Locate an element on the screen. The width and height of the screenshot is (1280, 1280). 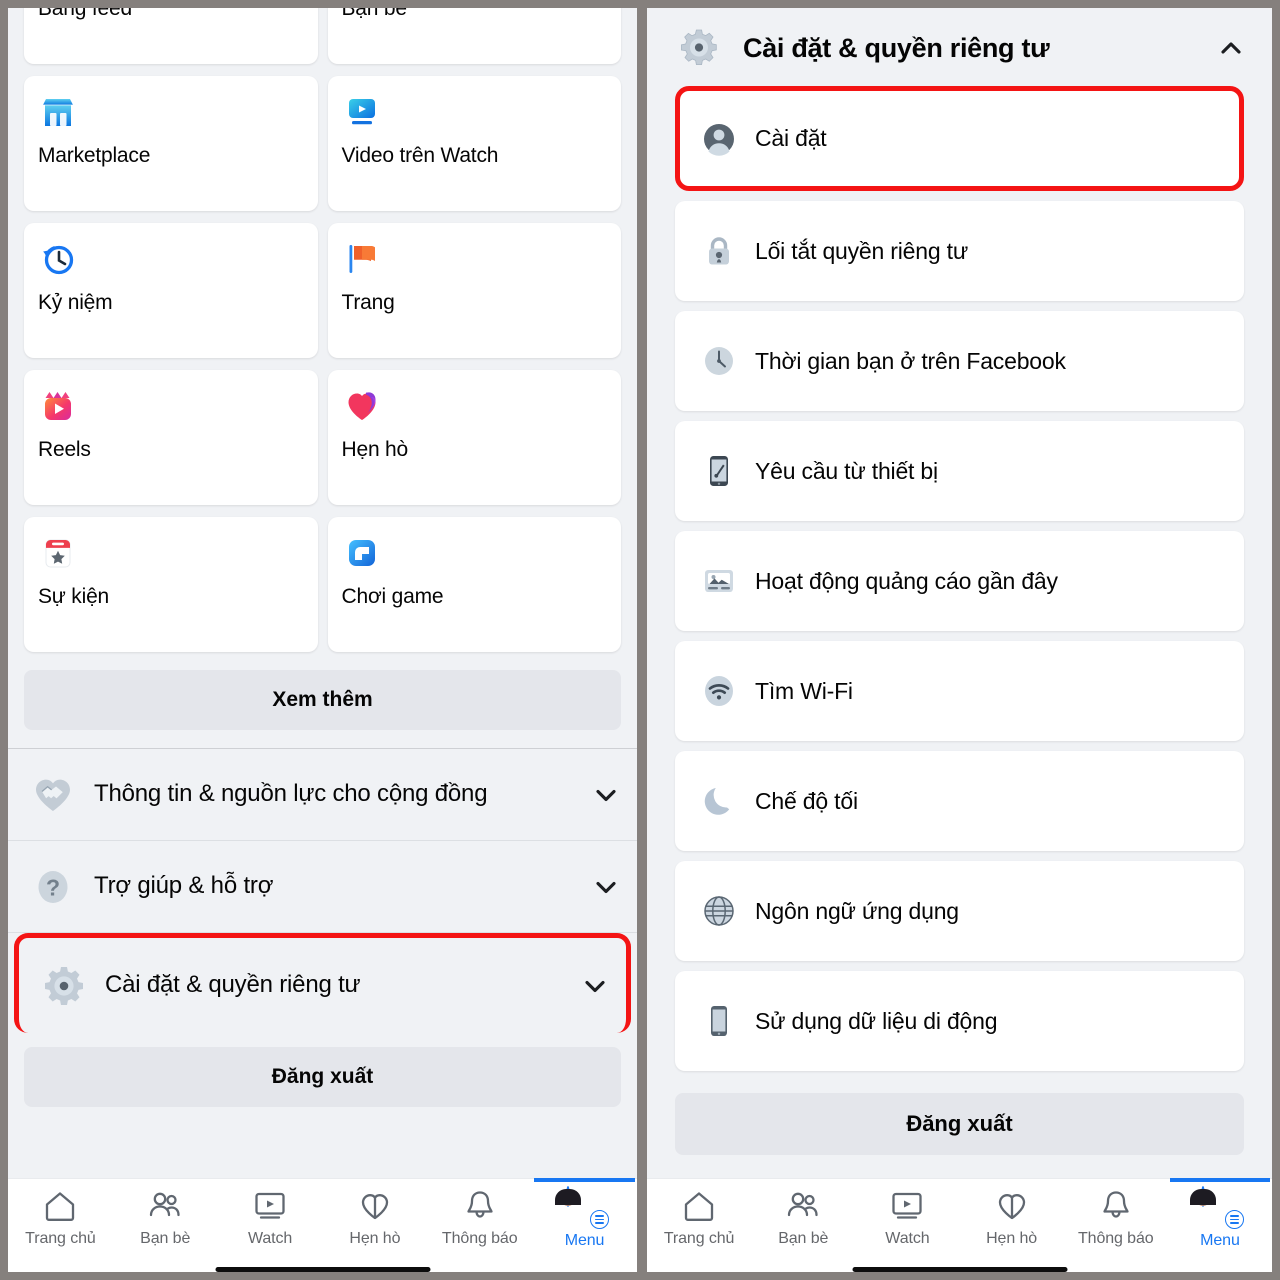
person-circle-icon is located at coordinates (719, 139).